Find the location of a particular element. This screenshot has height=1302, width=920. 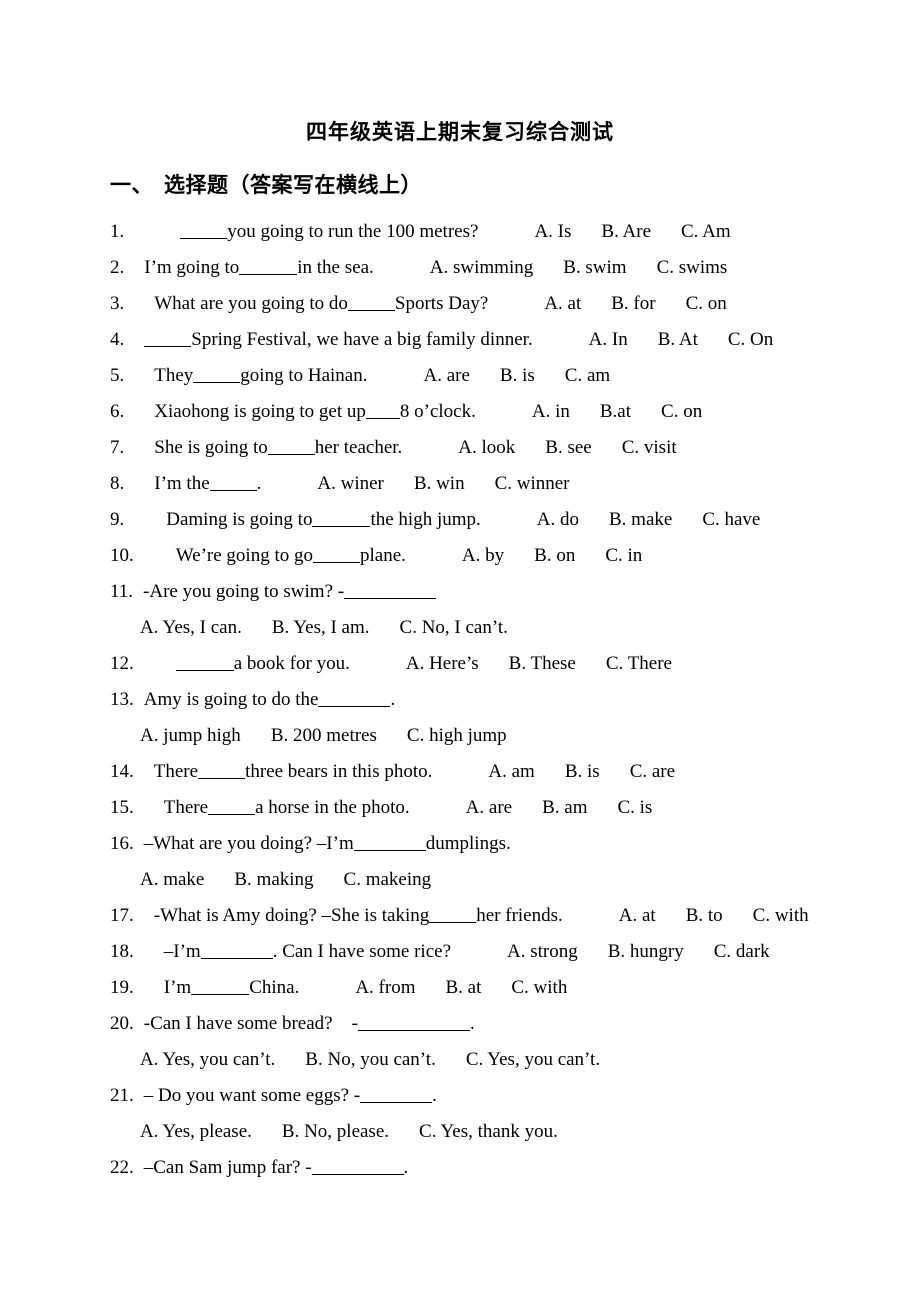

question-option: C. dark is located at coordinates (742, 951).